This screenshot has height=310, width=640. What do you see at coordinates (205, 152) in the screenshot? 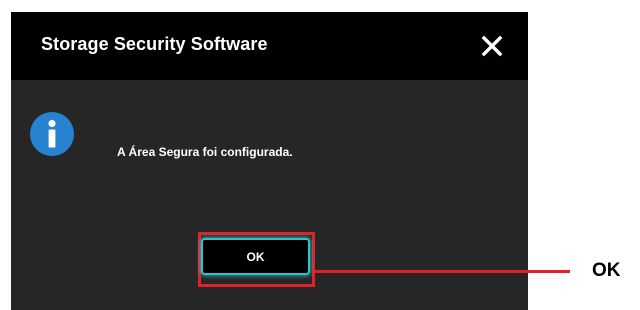
I see `dialog-message: A Área Segura foi configurada.` at bounding box center [205, 152].